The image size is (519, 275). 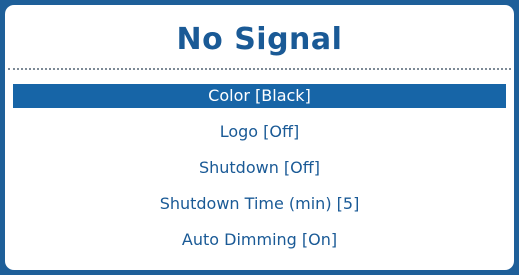 I want to click on menu-item-auto-dimming: Auto Dimming [On], so click(x=259, y=240).